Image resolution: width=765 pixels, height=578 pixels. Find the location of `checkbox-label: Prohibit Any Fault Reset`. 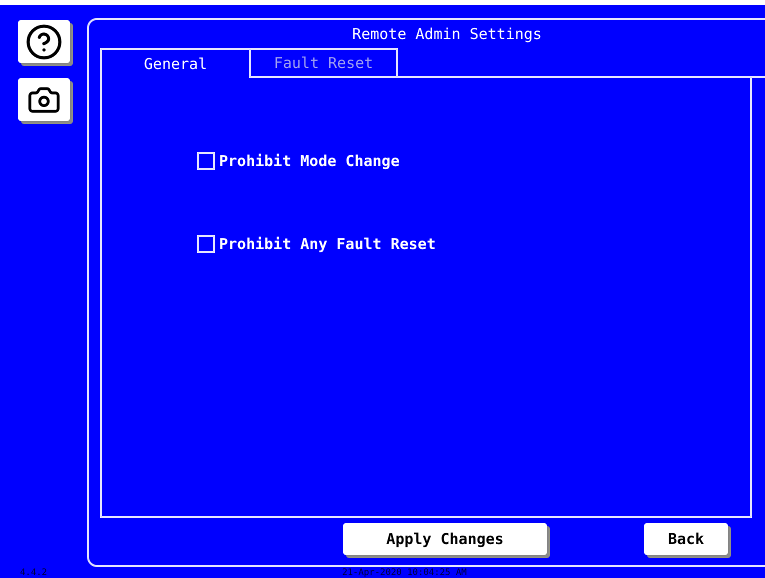

checkbox-label: Prohibit Any Fault Reset is located at coordinates (327, 244).